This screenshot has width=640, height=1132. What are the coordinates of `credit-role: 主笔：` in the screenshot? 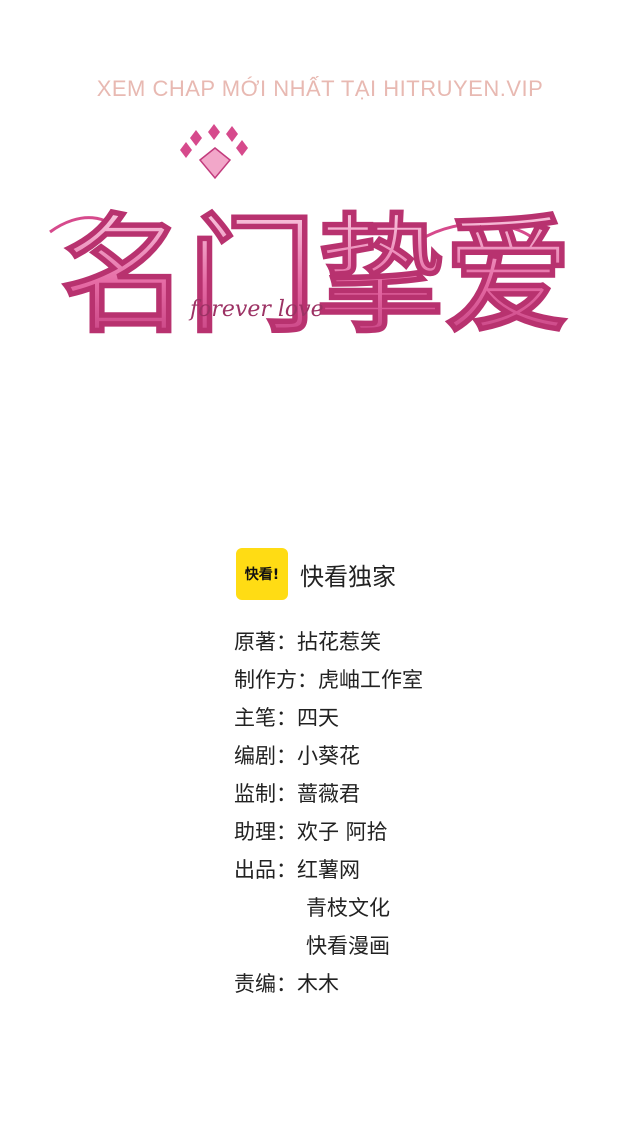 It's located at (265, 718).